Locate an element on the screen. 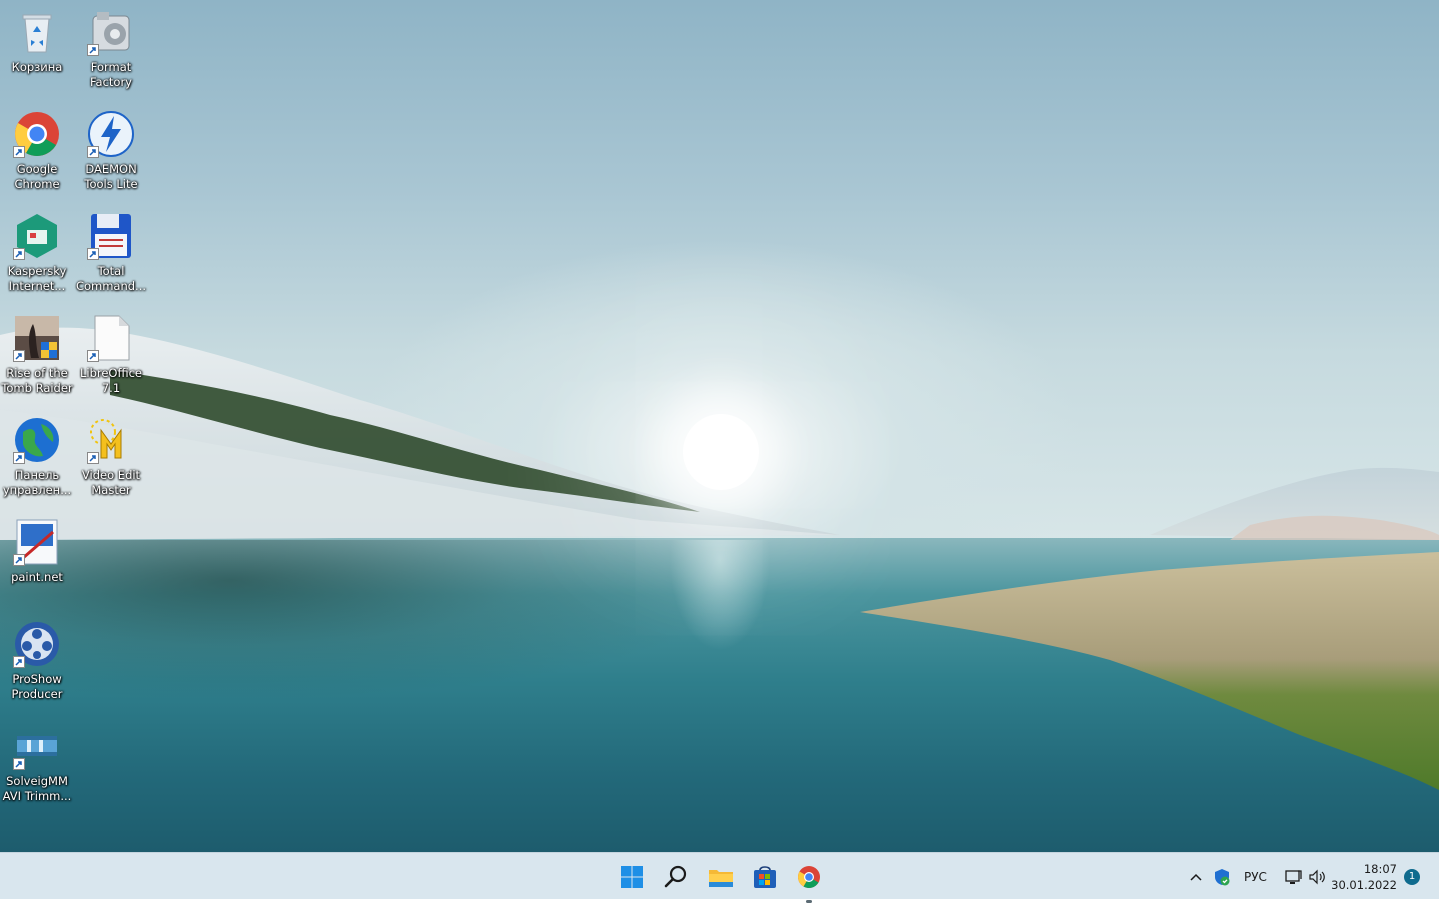  taskbar: РУС 18:07 30.01.2022 1 is located at coordinates (719, 877).